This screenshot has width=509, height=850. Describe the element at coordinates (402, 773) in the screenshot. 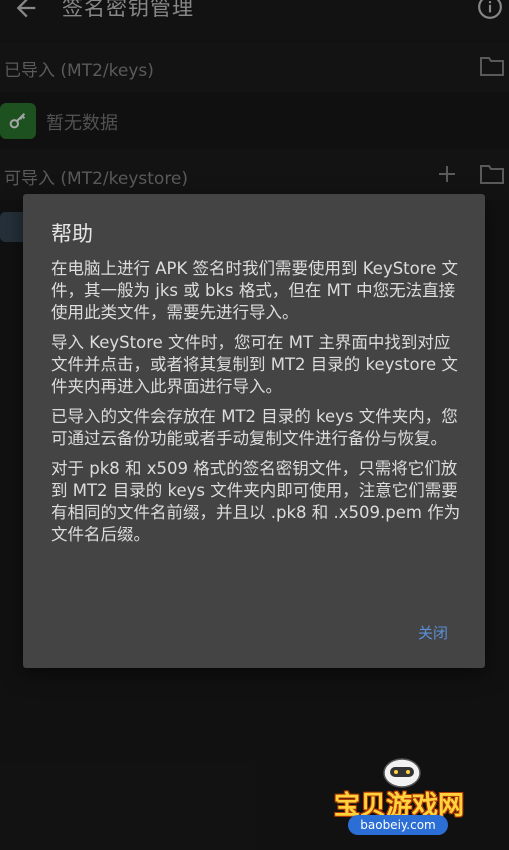

I see `mascot-icon` at that location.